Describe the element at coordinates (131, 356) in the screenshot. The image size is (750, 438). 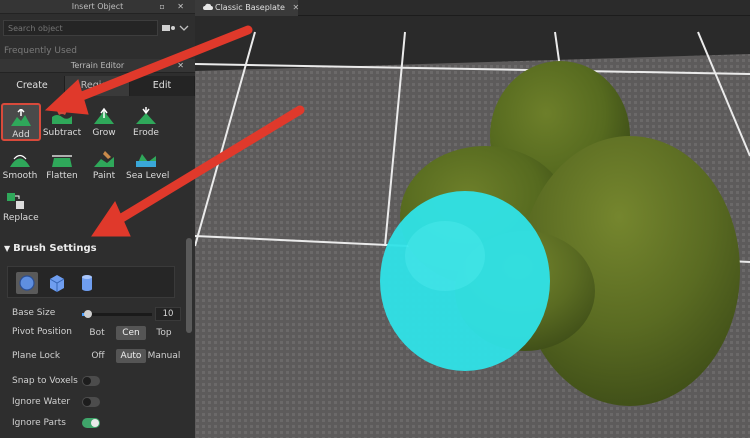
I see `plane-lock-auto: Auto` at that location.